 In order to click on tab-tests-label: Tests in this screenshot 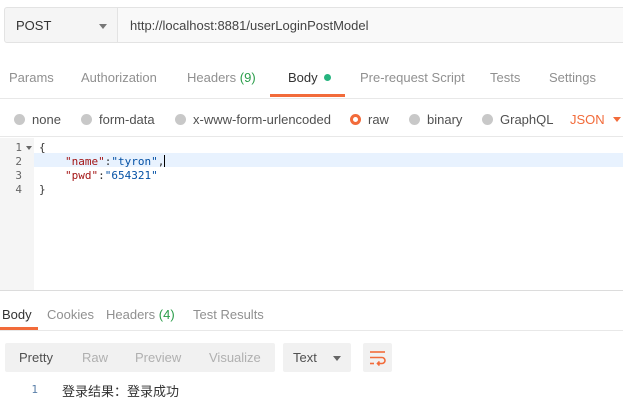, I will do `click(505, 77)`.